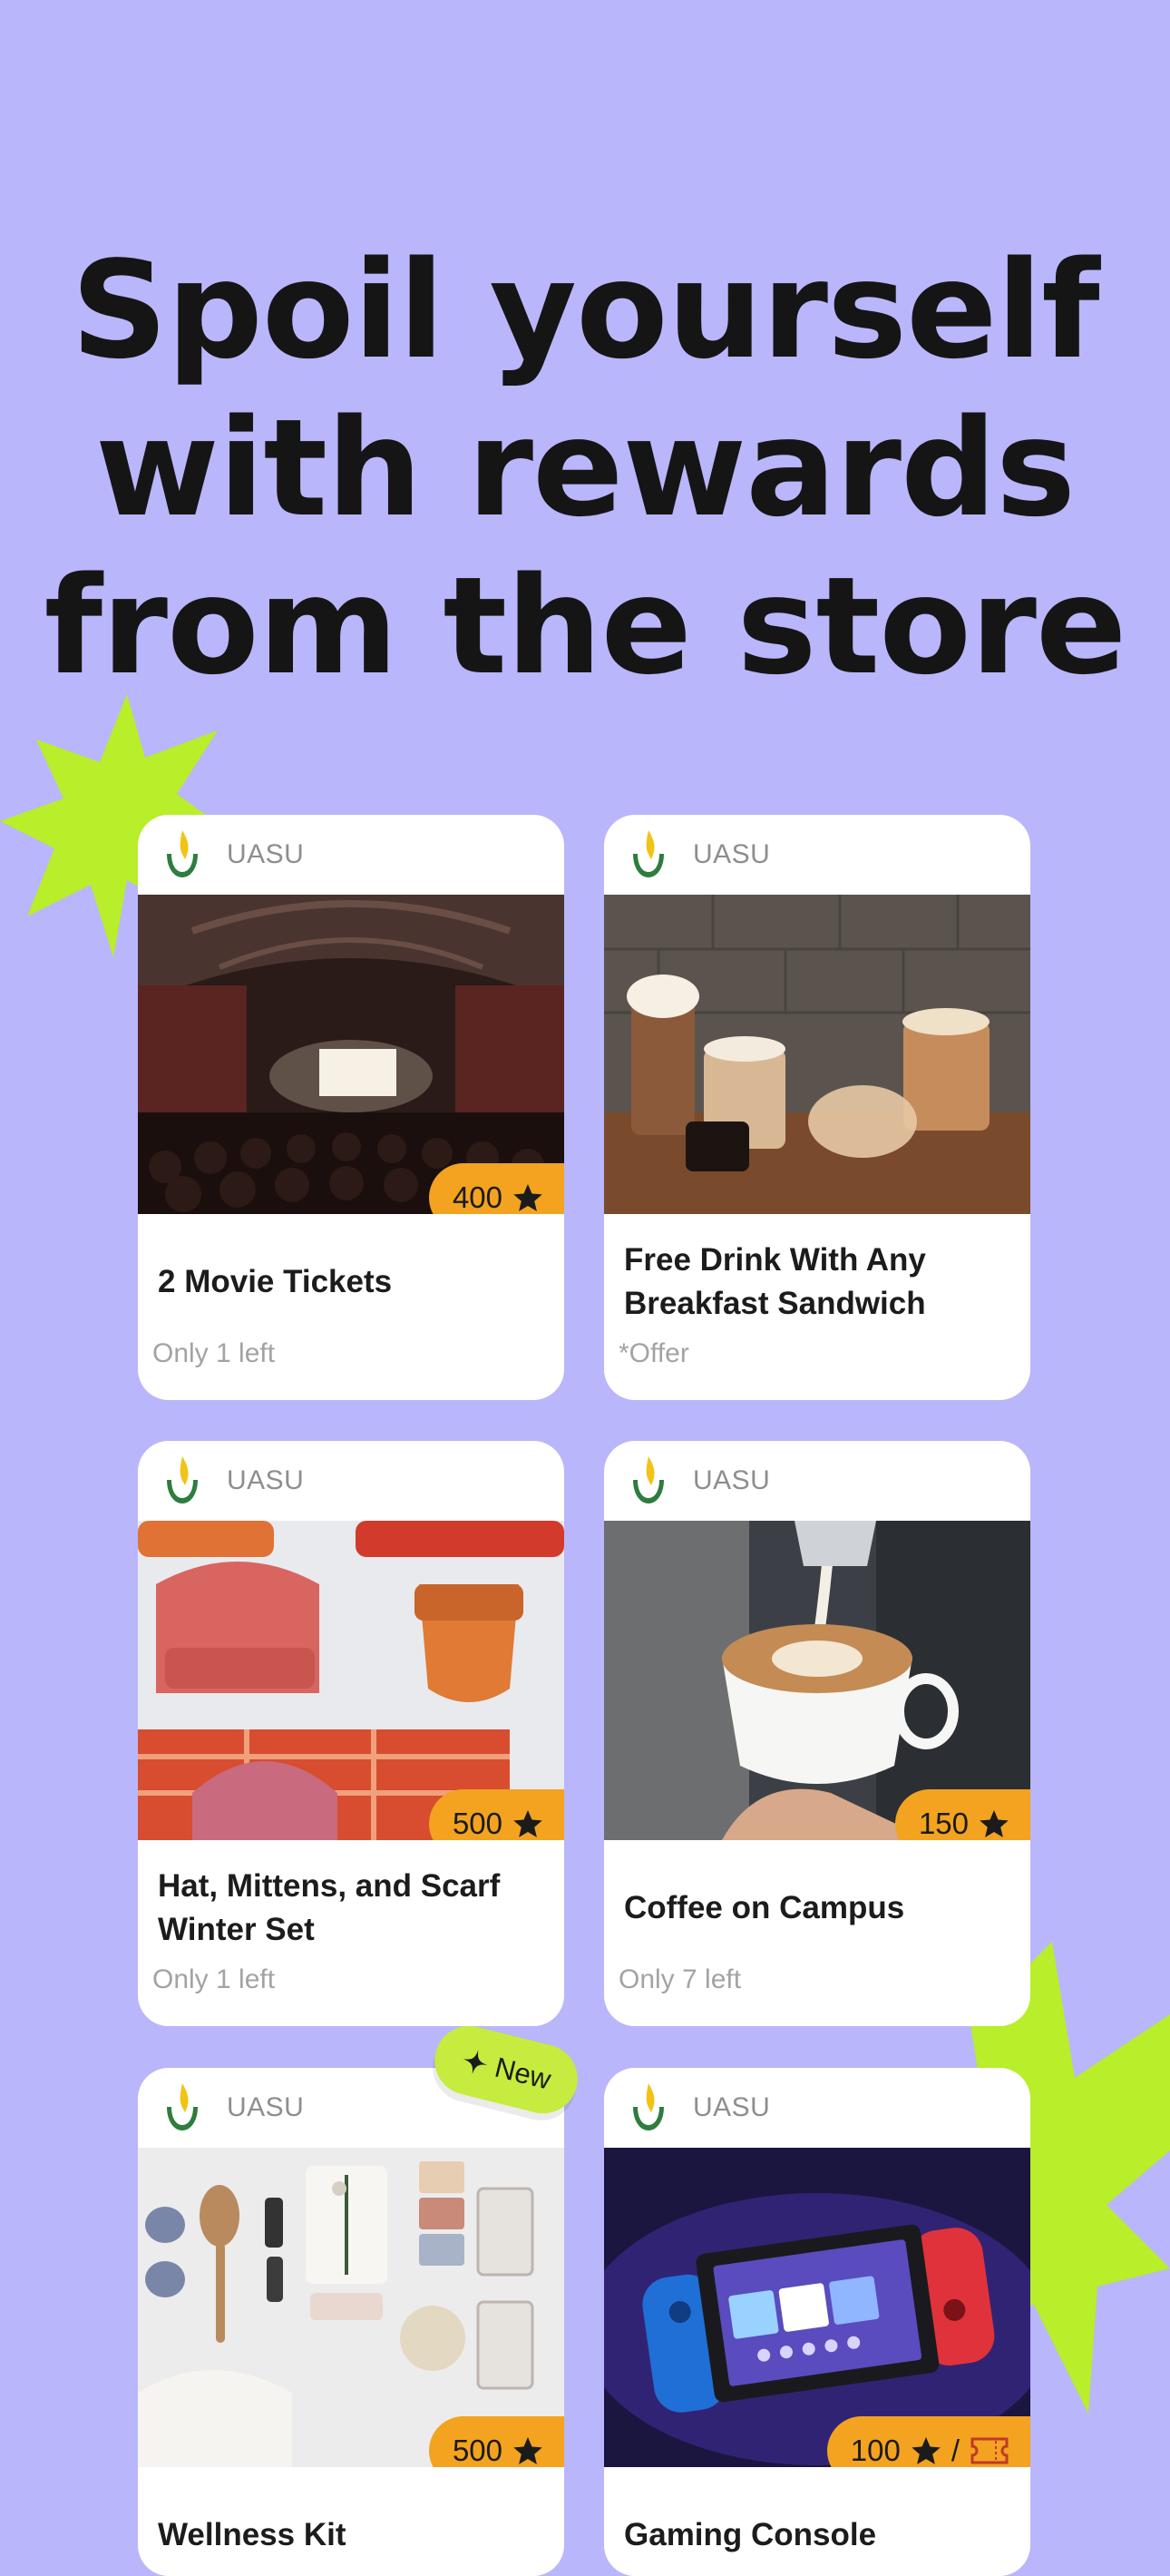  I want to click on points-value: 400, so click(477, 1197).